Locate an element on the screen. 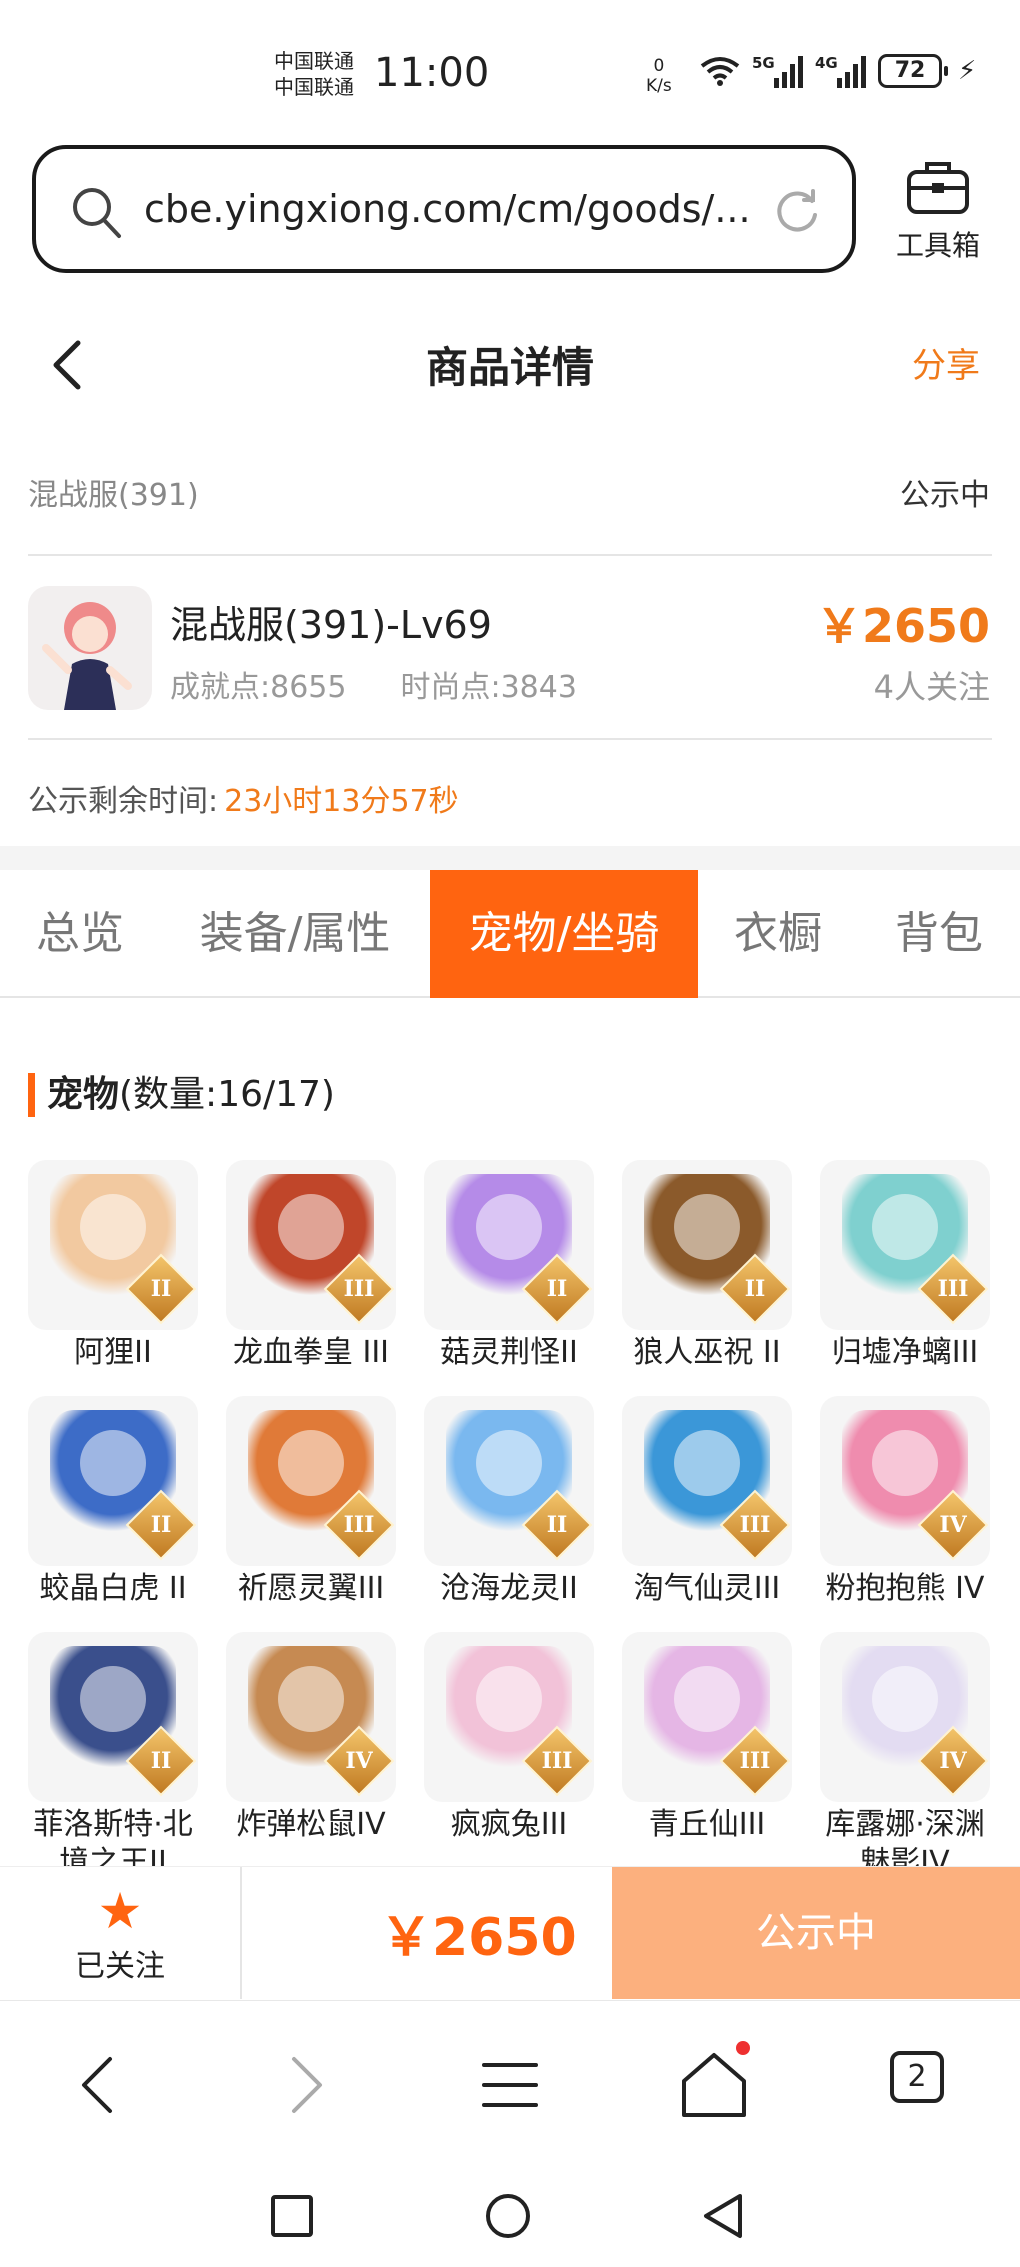  pet-card: III 疯疯兔III is located at coordinates (509, 1738).